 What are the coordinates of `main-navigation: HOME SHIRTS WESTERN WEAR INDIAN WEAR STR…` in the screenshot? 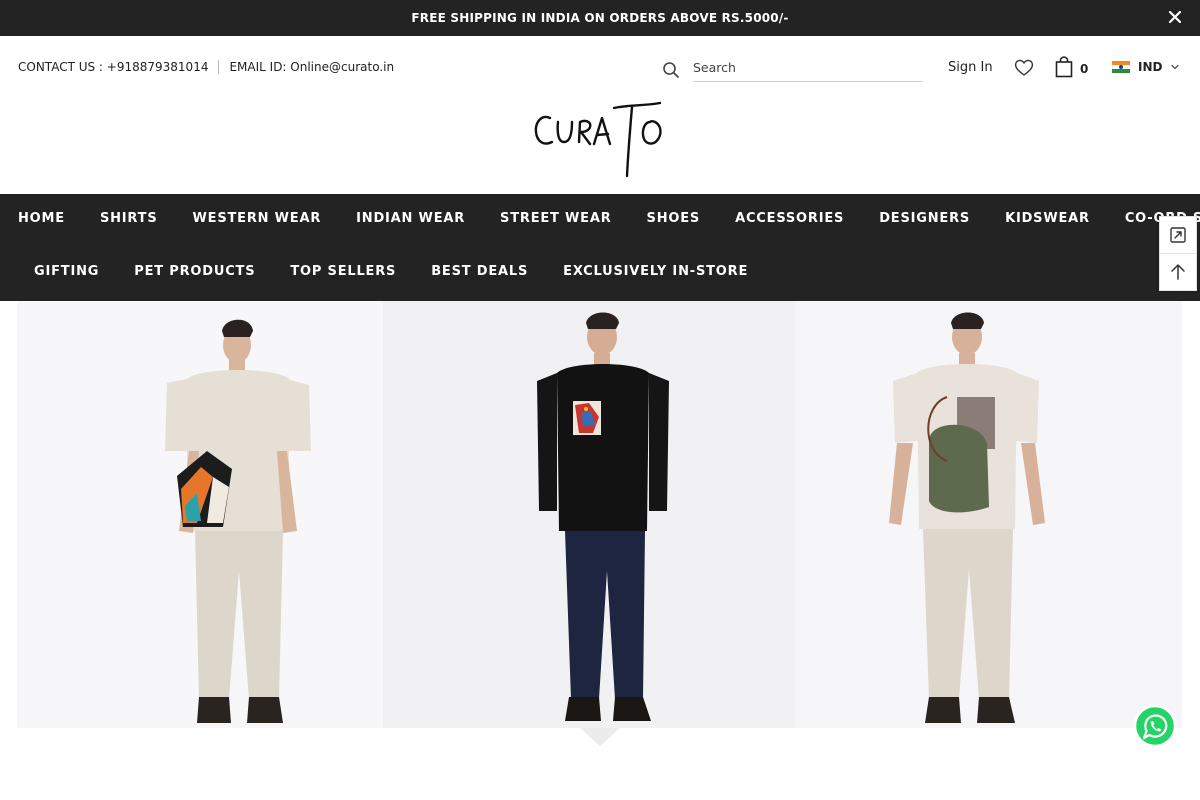 It's located at (600, 247).